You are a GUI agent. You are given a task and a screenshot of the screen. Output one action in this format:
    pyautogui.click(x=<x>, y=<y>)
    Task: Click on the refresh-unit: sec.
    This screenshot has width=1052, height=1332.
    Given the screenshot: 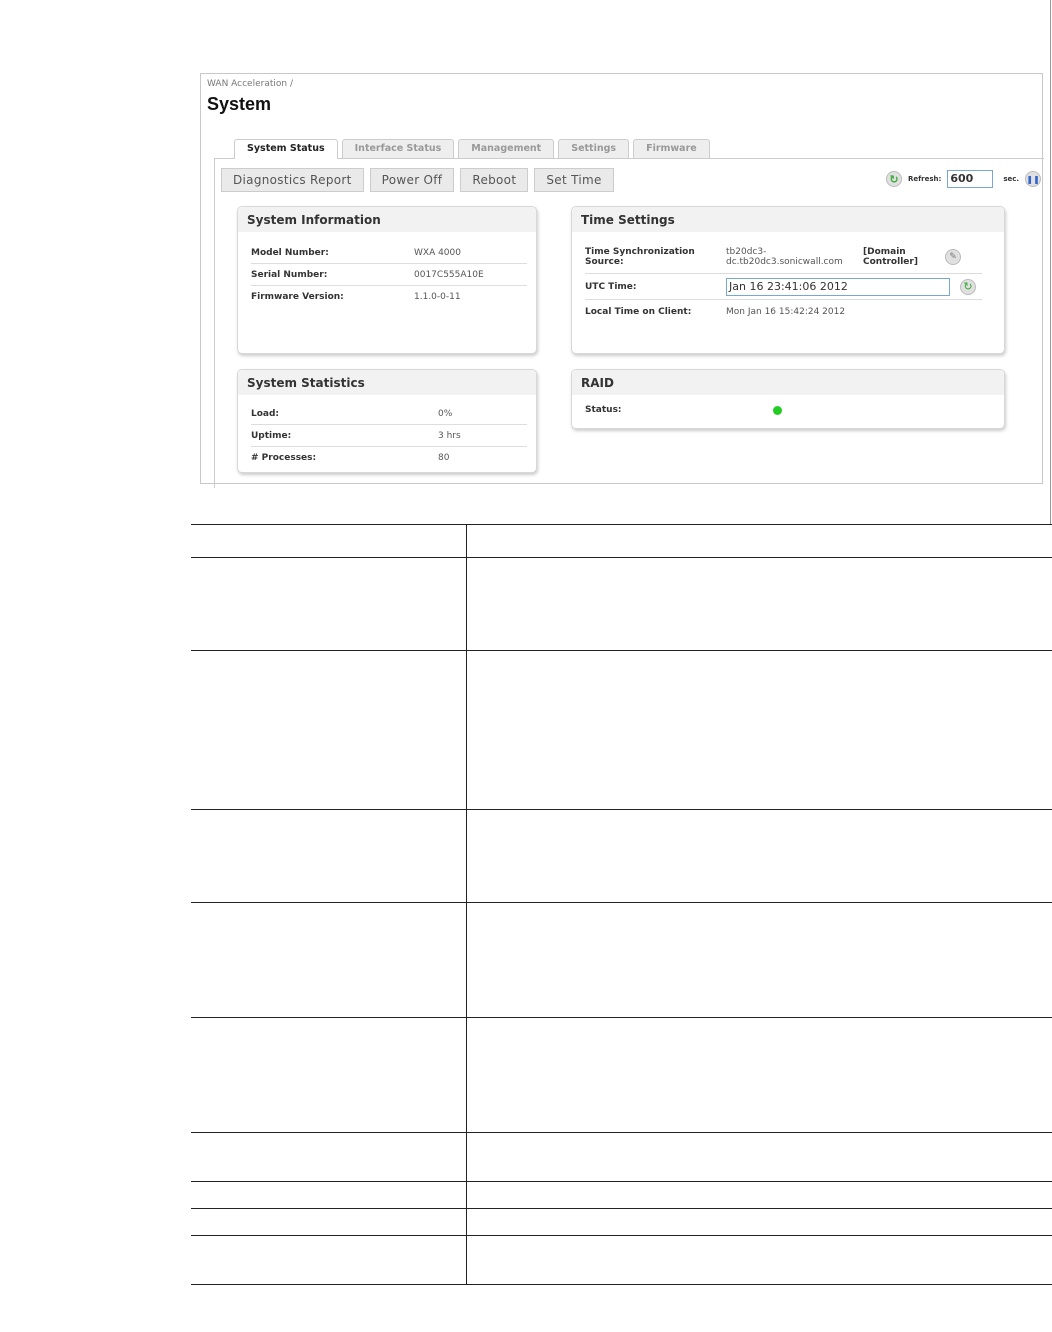 What is the action you would take?
    pyautogui.click(x=1011, y=179)
    